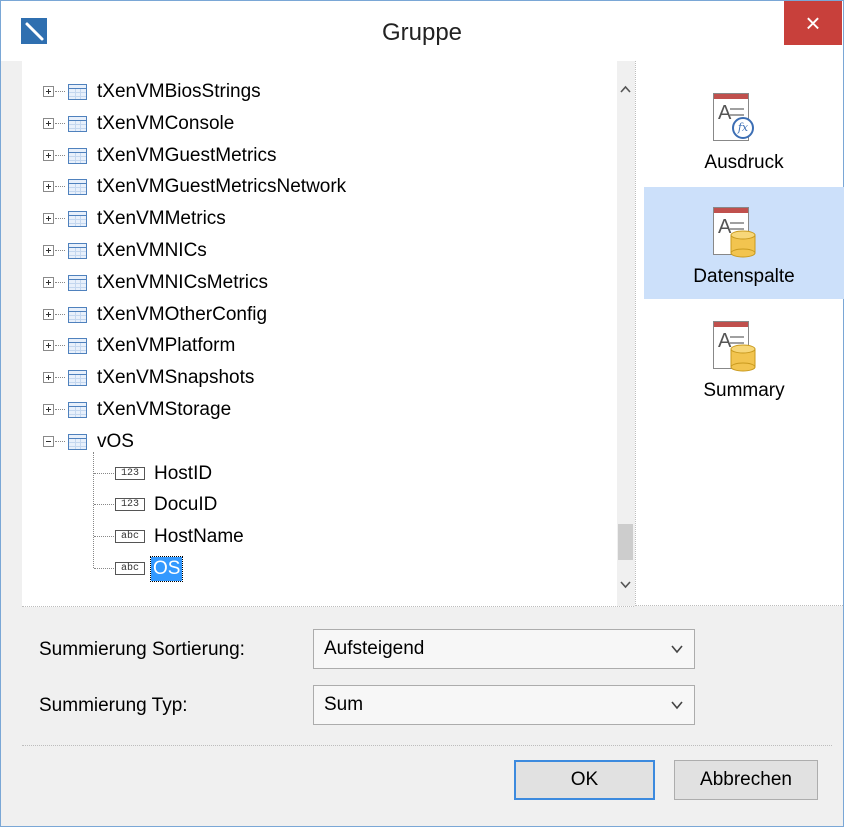  I want to click on tree-scrollbar, so click(625, 333).